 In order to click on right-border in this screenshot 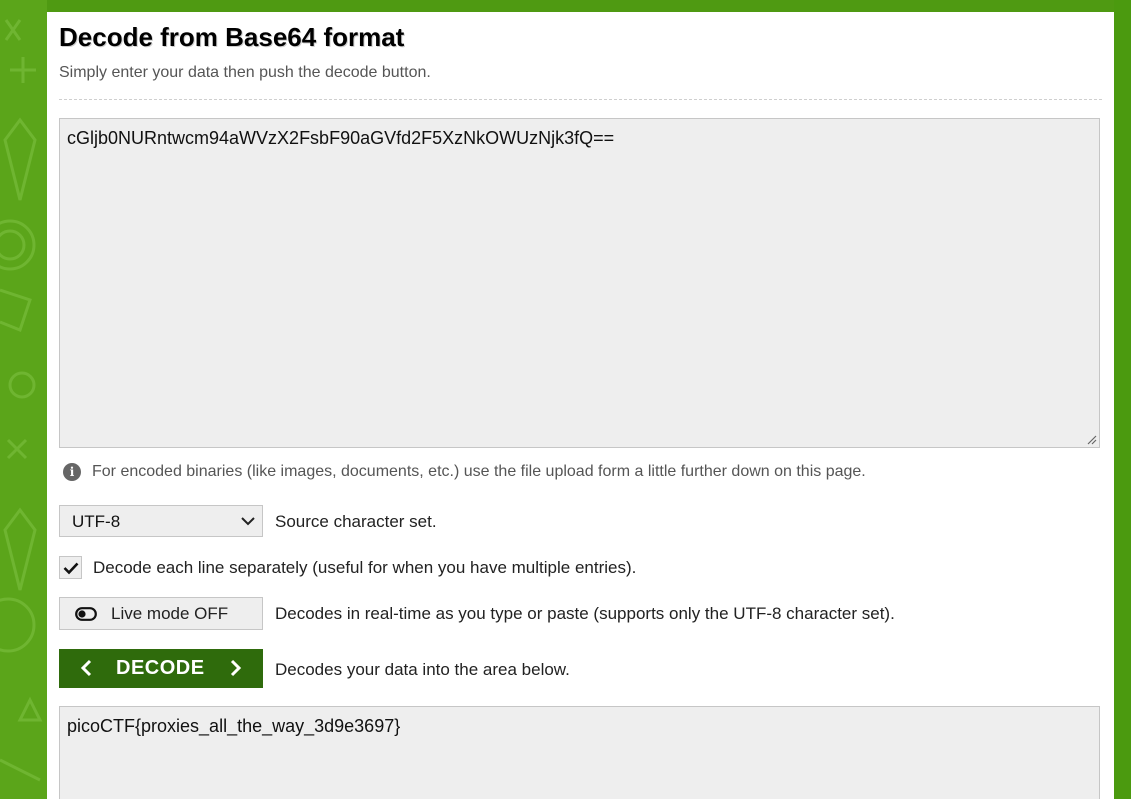, I will do `click(1122, 399)`.